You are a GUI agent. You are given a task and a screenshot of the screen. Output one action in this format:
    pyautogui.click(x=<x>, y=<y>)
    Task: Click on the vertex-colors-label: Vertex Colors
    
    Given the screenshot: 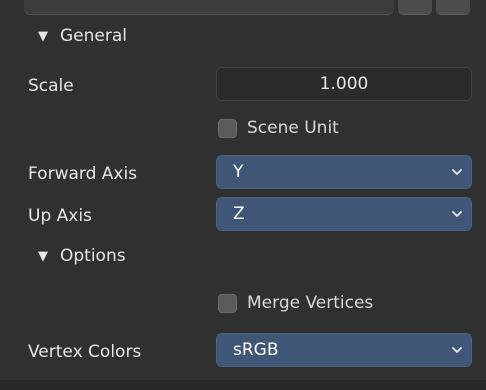 What is the action you would take?
    pyautogui.click(x=85, y=352)
    